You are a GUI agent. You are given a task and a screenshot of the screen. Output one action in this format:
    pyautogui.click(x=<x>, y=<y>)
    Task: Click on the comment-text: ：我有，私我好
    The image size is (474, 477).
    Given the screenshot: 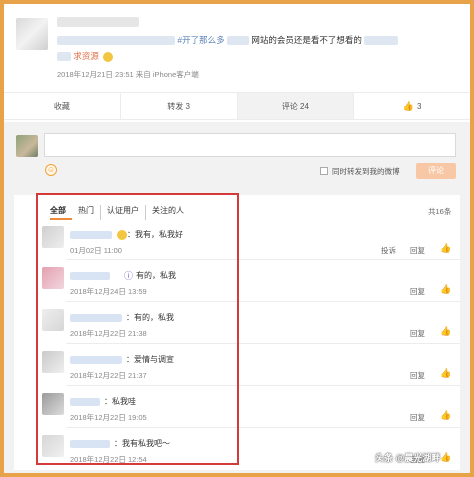 What is the action you would take?
    pyautogui.click(x=155, y=234)
    